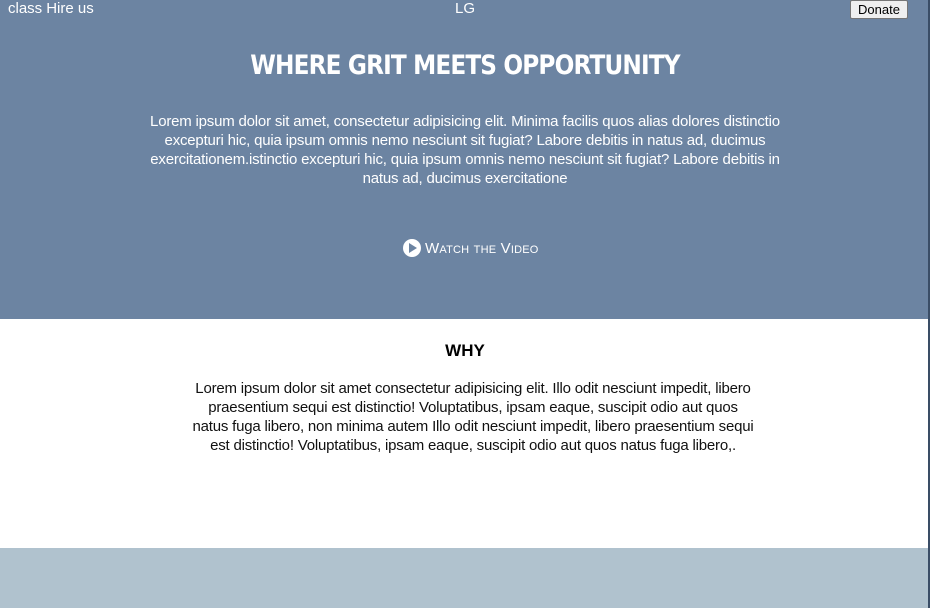  I want to click on top-nav: class Hire us, so click(51, 8).